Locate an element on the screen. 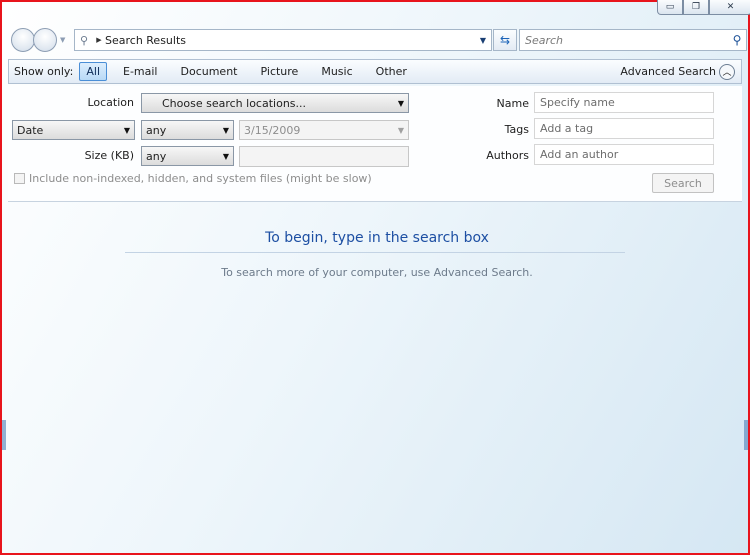 Image resolution: width=750 pixels, height=555 pixels. date-condition-value: any is located at coordinates (156, 130).